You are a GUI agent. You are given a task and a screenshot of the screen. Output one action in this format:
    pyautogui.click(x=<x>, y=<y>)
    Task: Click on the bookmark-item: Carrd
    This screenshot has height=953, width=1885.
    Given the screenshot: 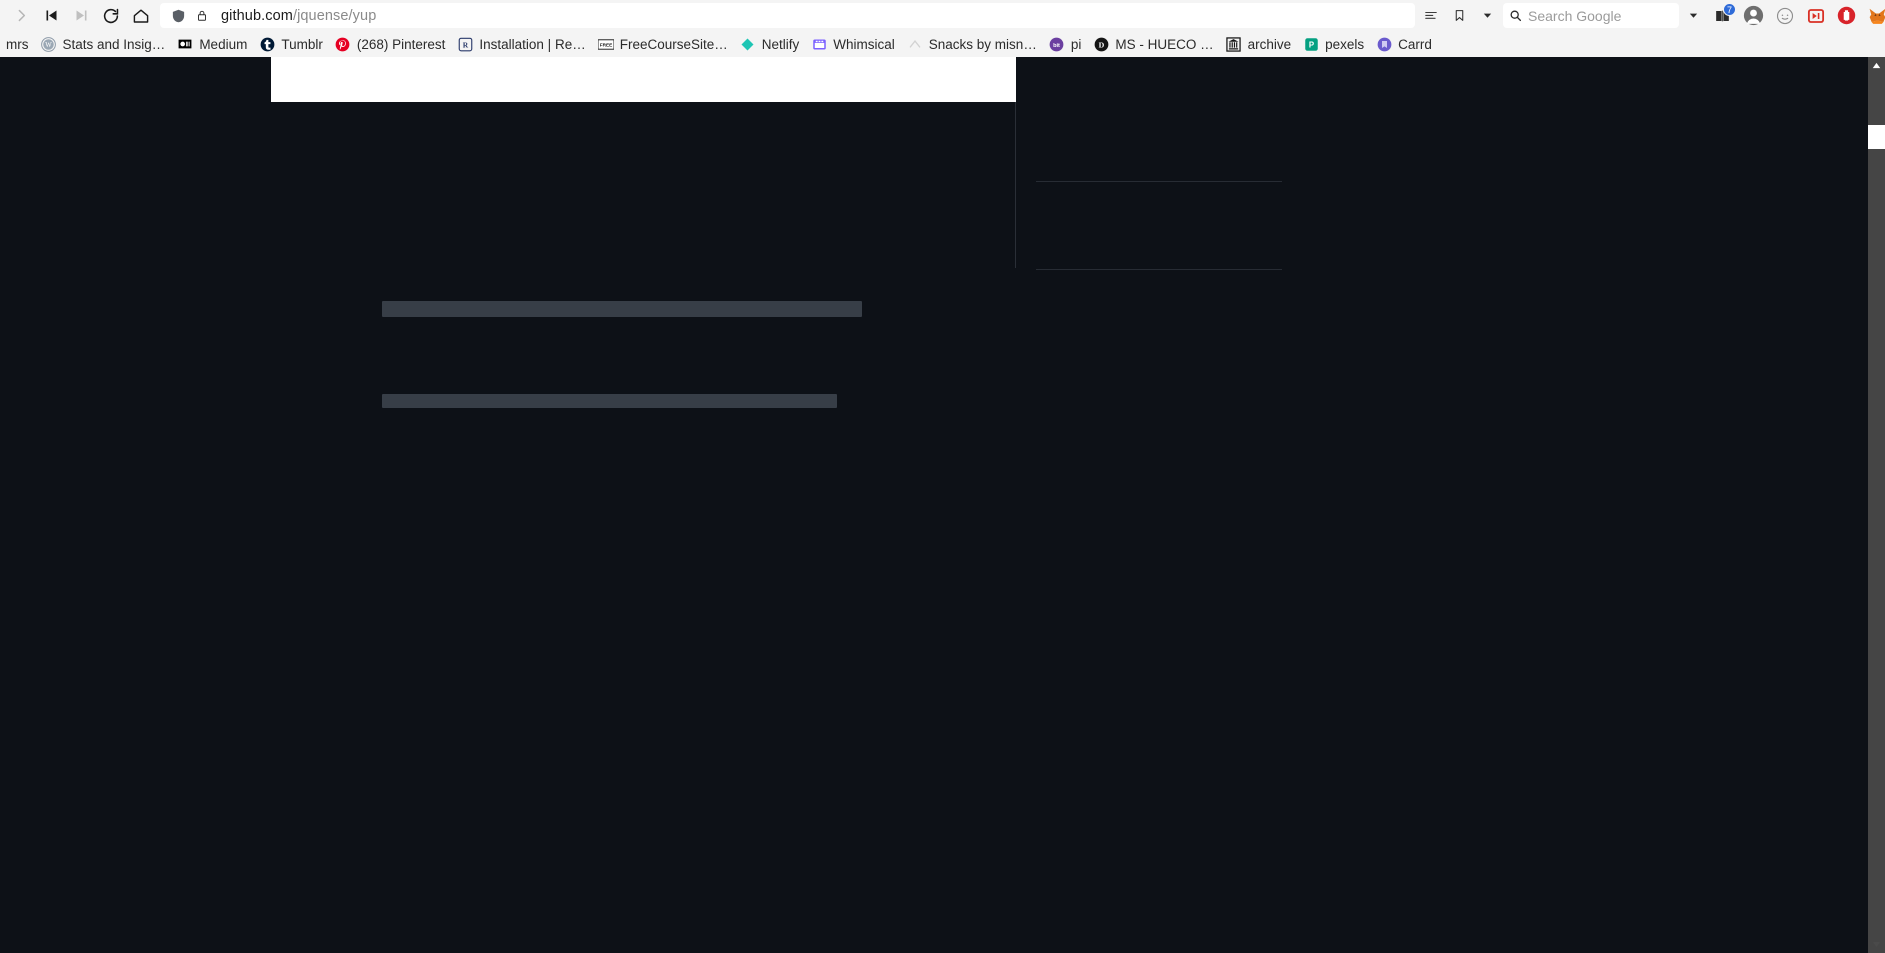 What is the action you would take?
    pyautogui.click(x=1404, y=44)
    